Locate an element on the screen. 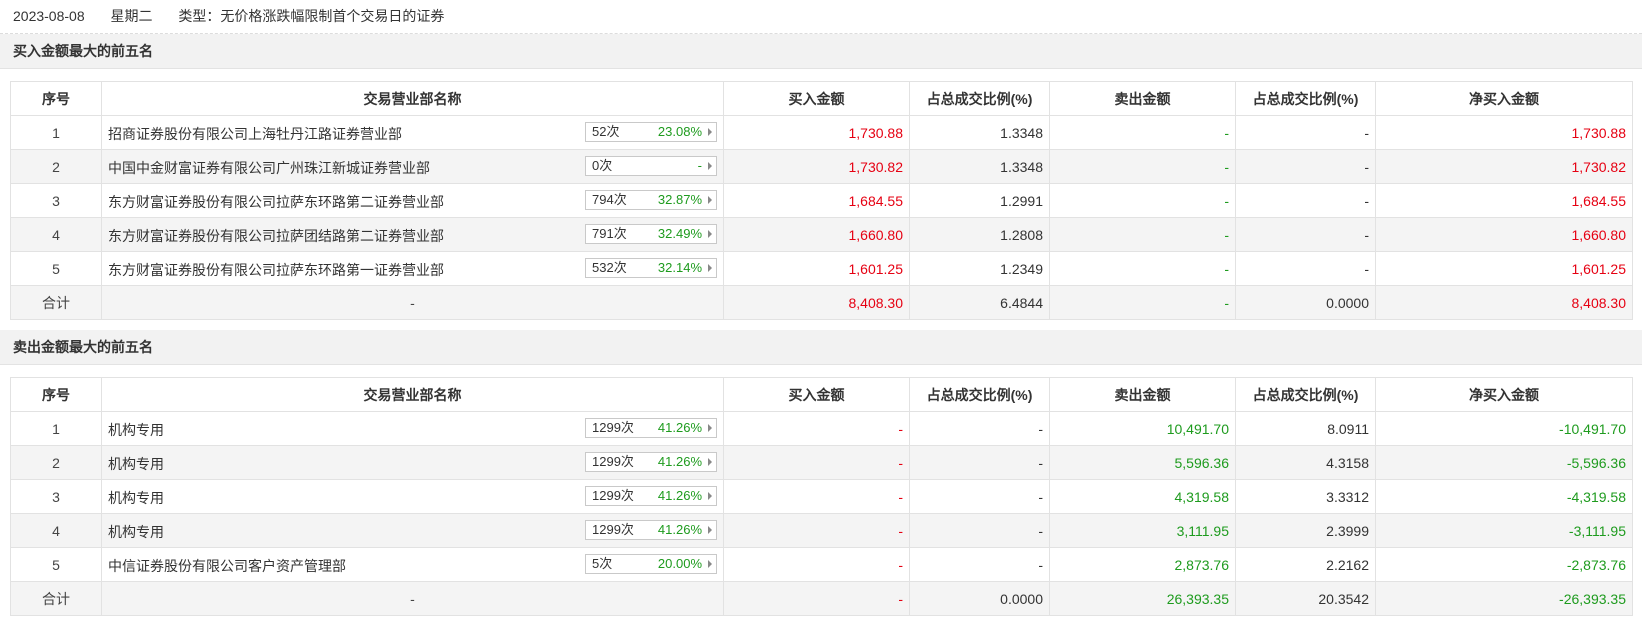 This screenshot has height=636, width=1642. sell-ratio: 3.3312 is located at coordinates (1305, 496).